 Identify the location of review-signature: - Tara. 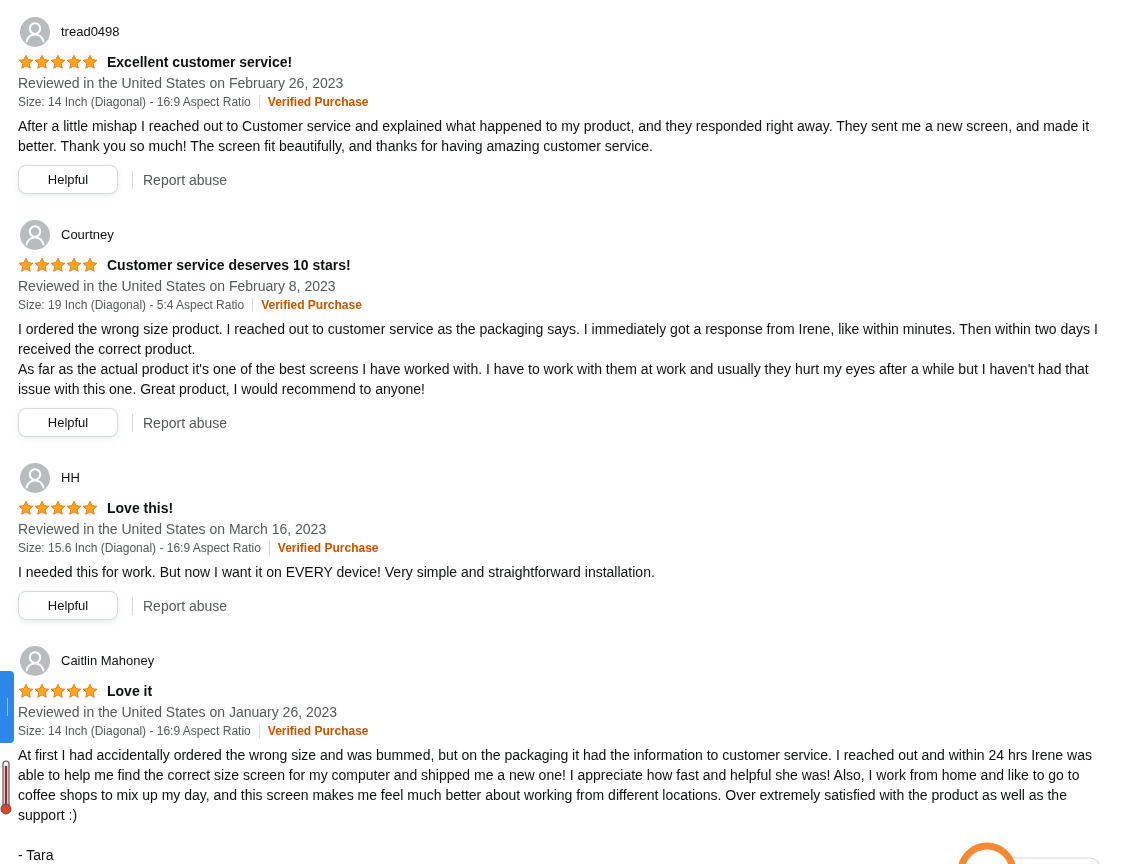
(36, 855).